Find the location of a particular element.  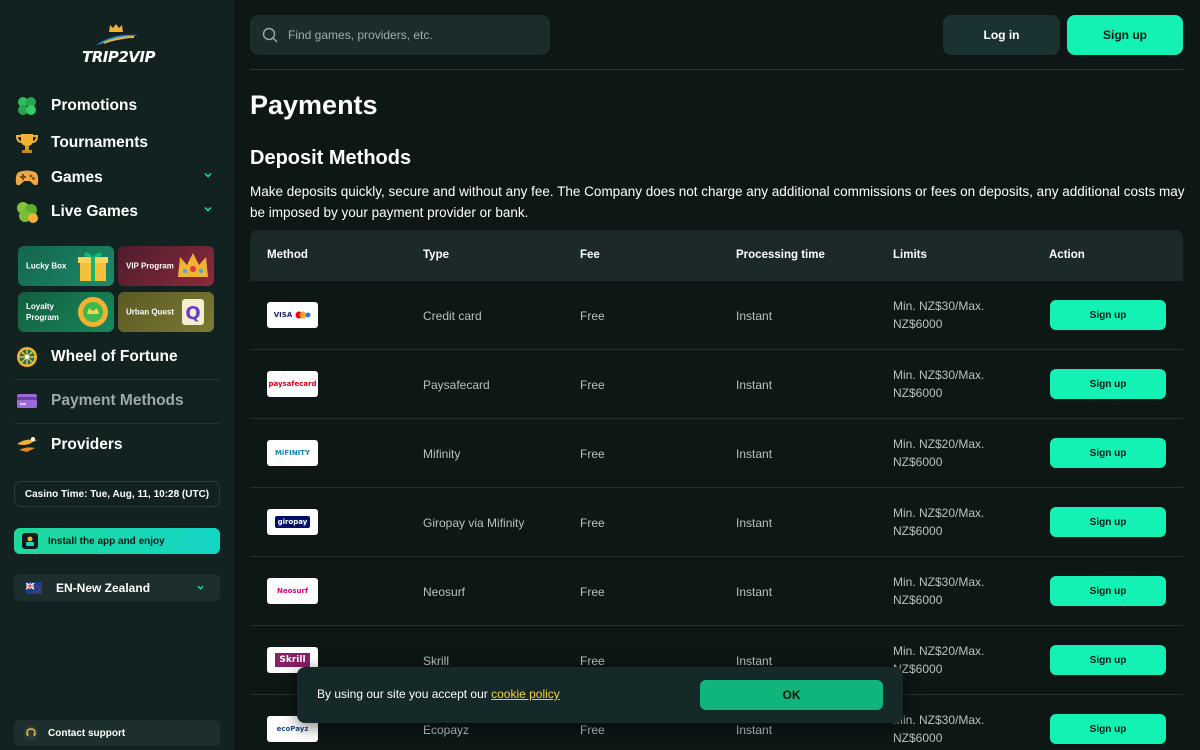

nav-label: Promotions is located at coordinates (94, 105).